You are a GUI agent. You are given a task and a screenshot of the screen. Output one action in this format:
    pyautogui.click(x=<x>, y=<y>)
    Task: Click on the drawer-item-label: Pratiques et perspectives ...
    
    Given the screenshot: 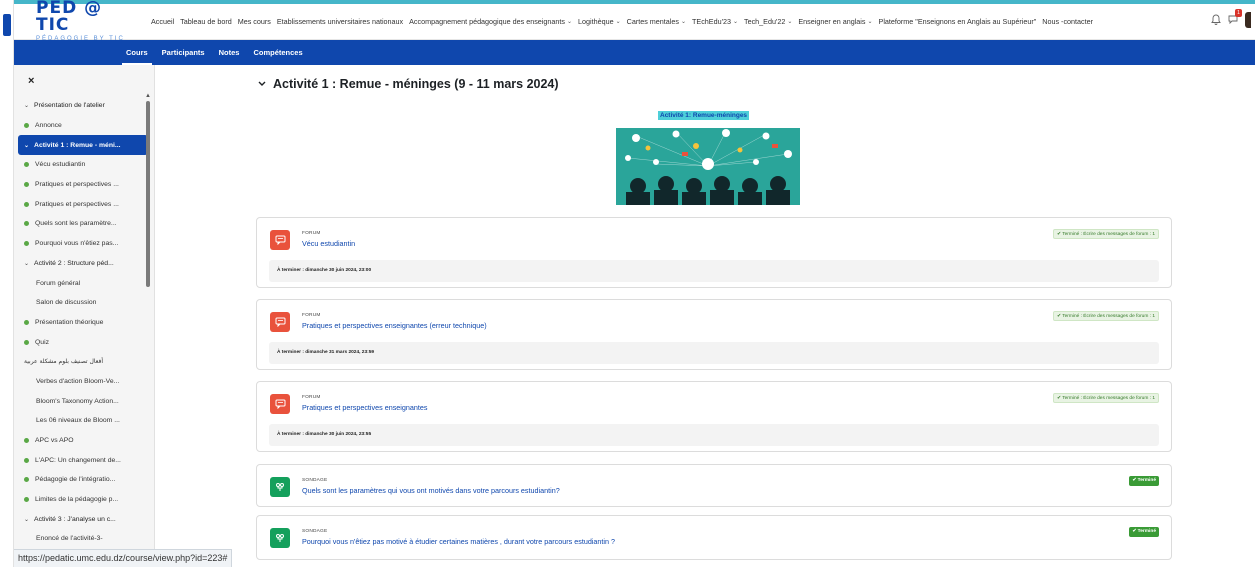 What is the action you would take?
    pyautogui.click(x=77, y=185)
    